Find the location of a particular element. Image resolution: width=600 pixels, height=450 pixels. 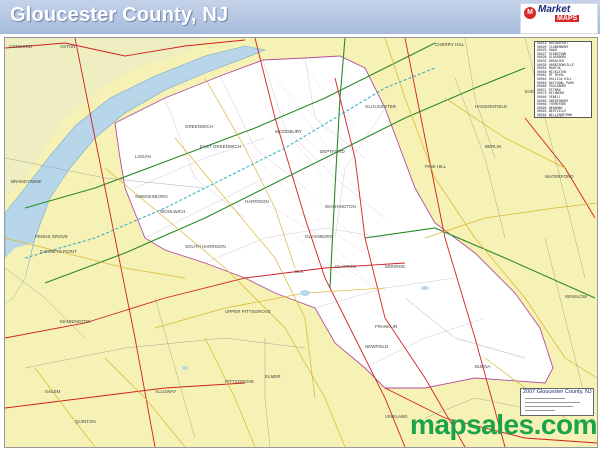

place-label: DEPTFORD is located at coordinates (333, 151).